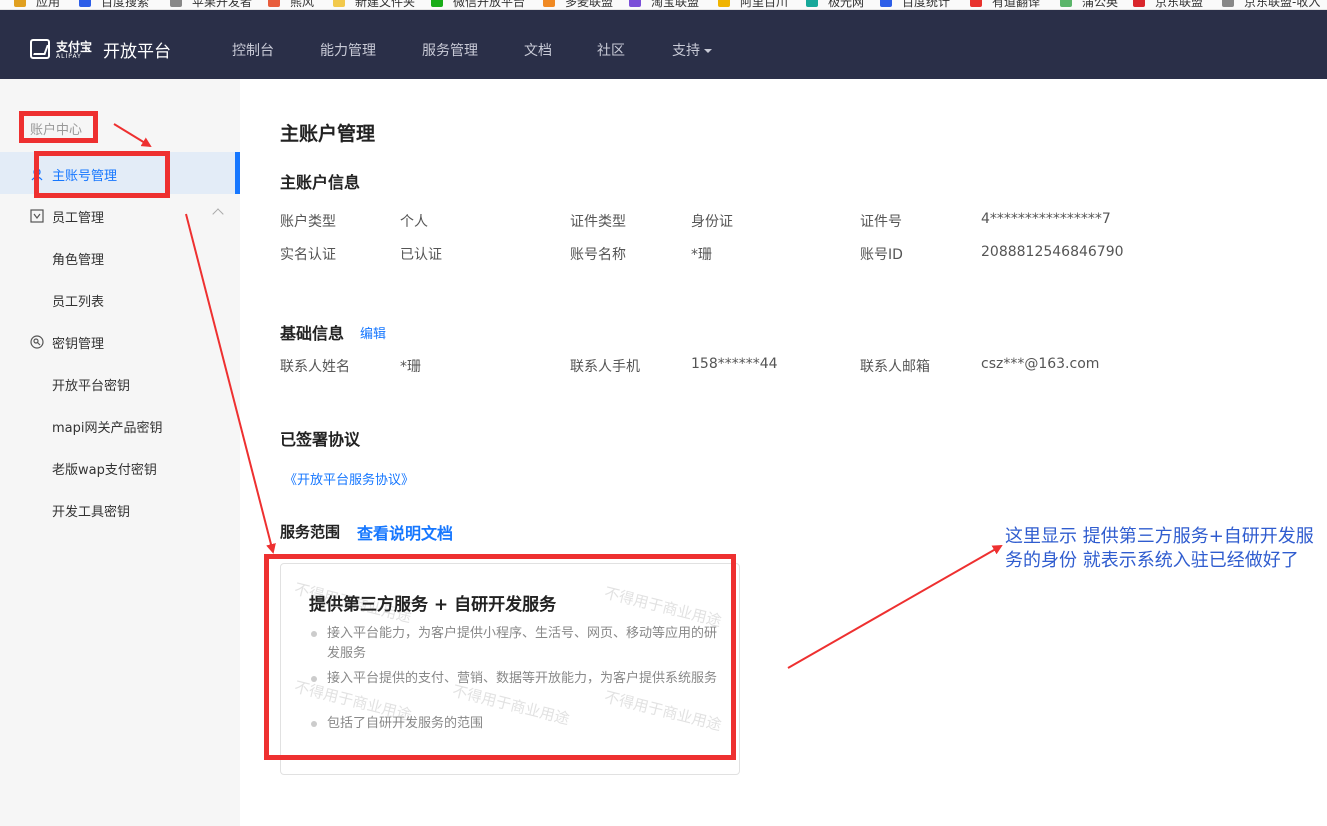 This screenshot has height=826, width=1327. Describe the element at coordinates (253, 50) in the screenshot. I see `nav-console: 控制台` at that location.